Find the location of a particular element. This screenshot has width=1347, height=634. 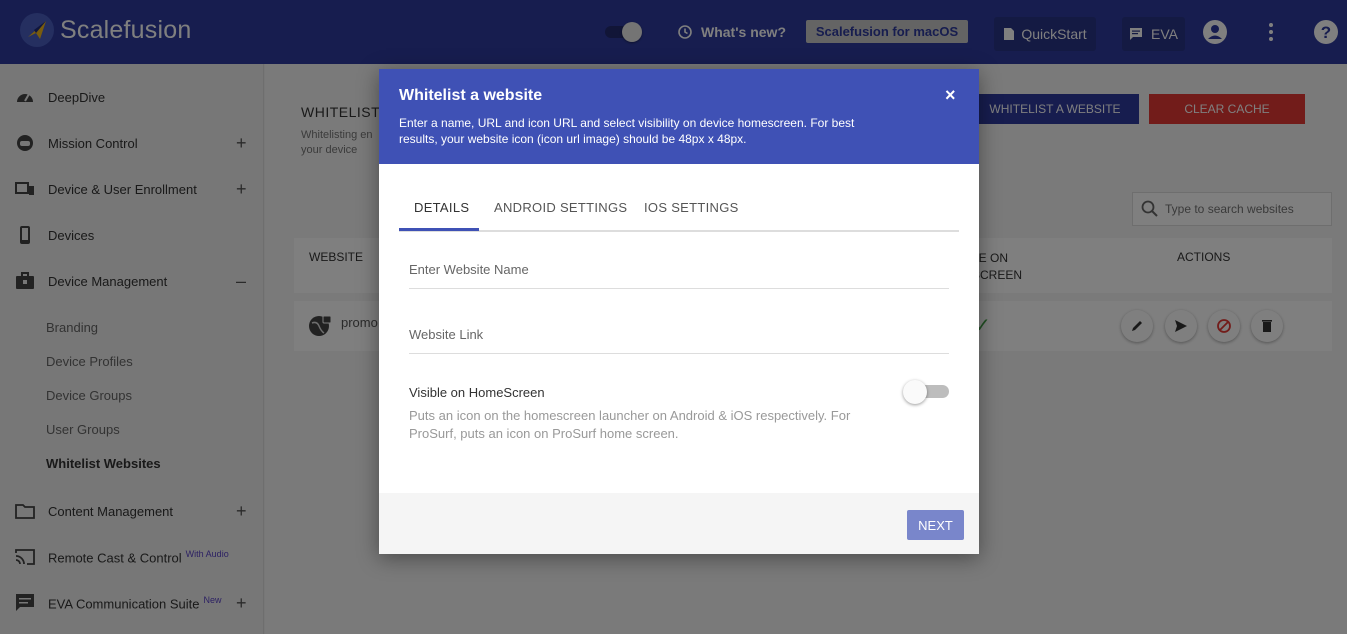

dialog-tabs: DETAILS ANDROID SETTINGS IOS SETTINGS is located at coordinates (679, 209).